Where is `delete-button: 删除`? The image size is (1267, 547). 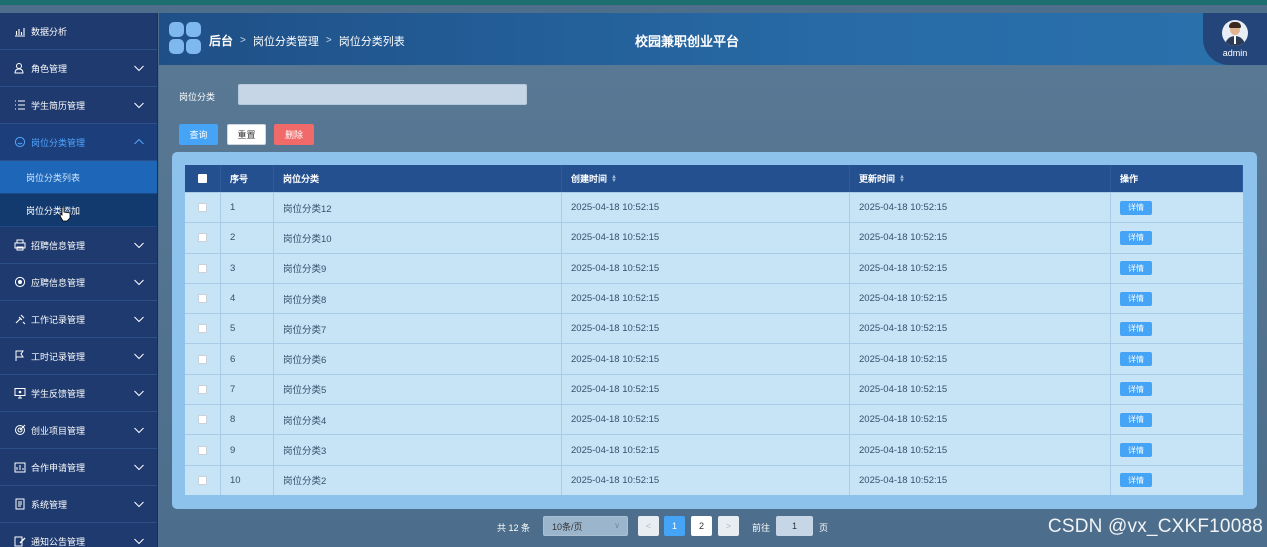
delete-button: 删除 is located at coordinates (294, 134).